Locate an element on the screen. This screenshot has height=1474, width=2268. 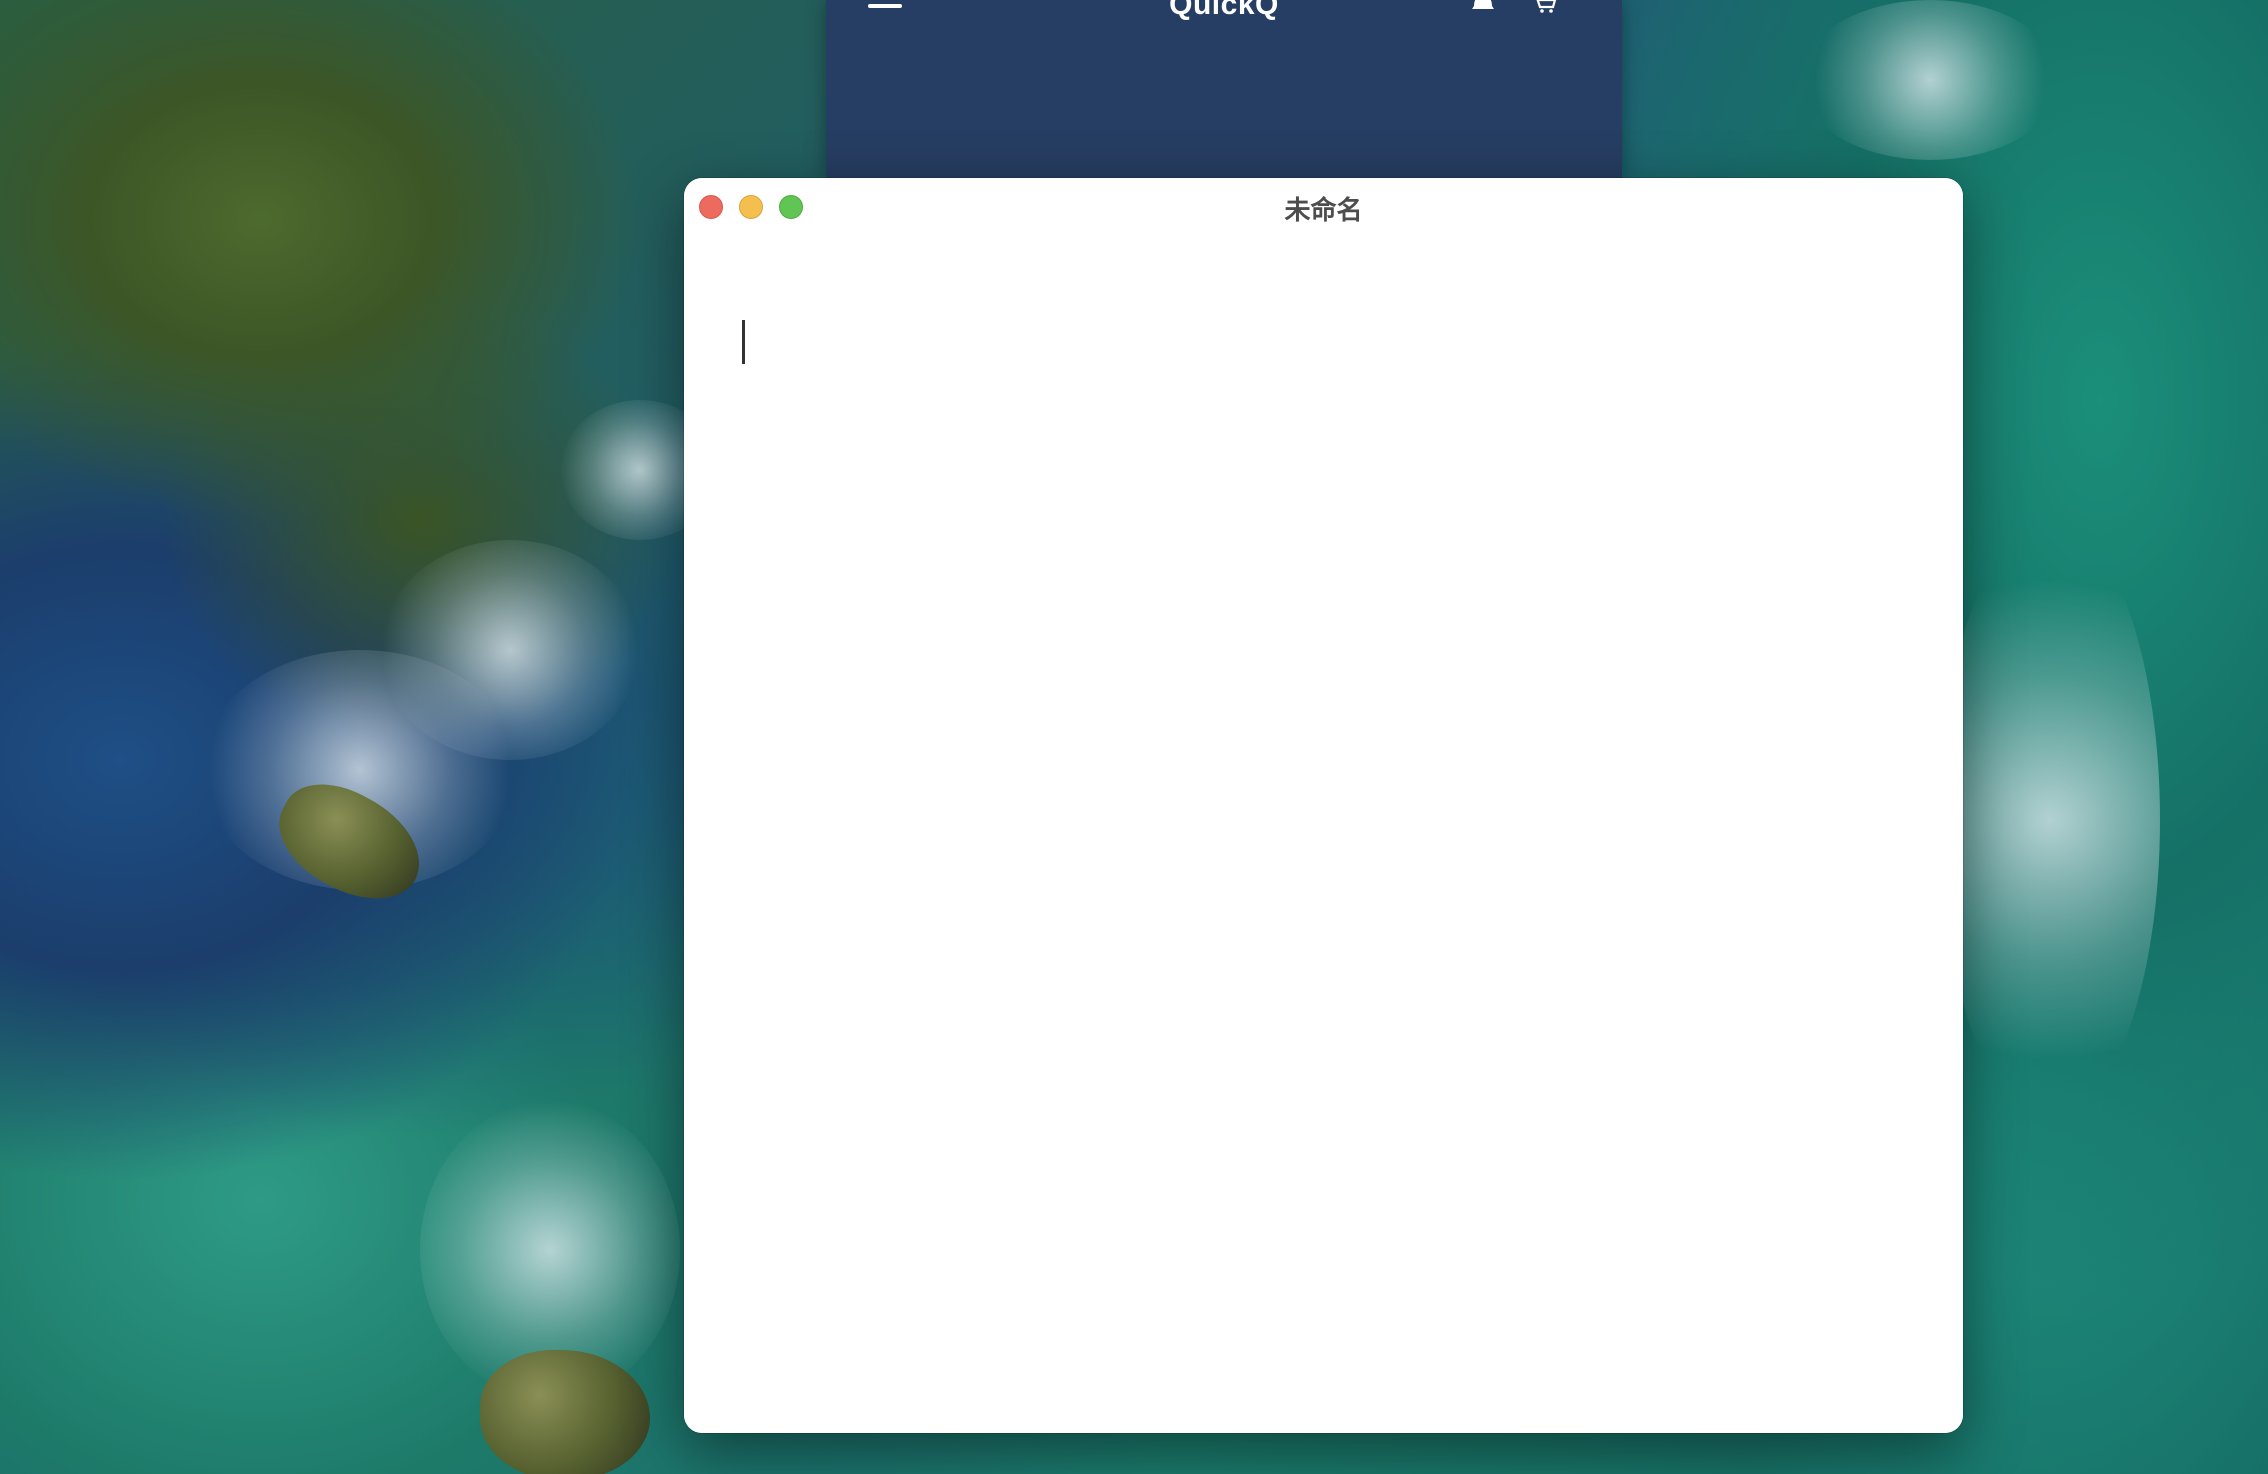
text-cursor is located at coordinates (743, 342).